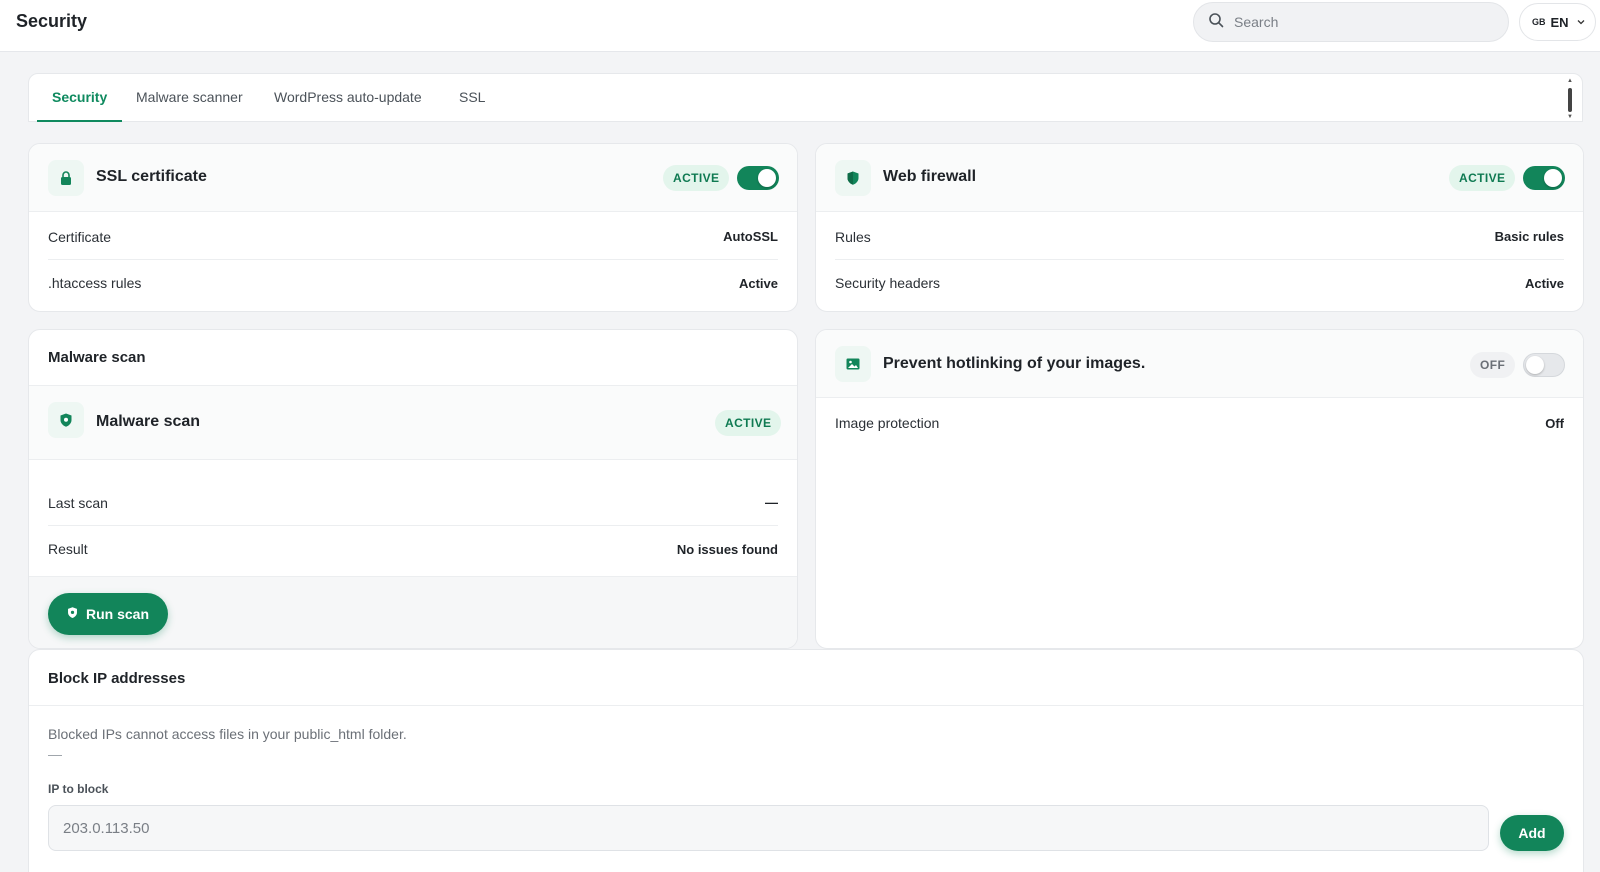 The image size is (1600, 872). I want to click on top-bar: Security GB EN, so click(800, 26).